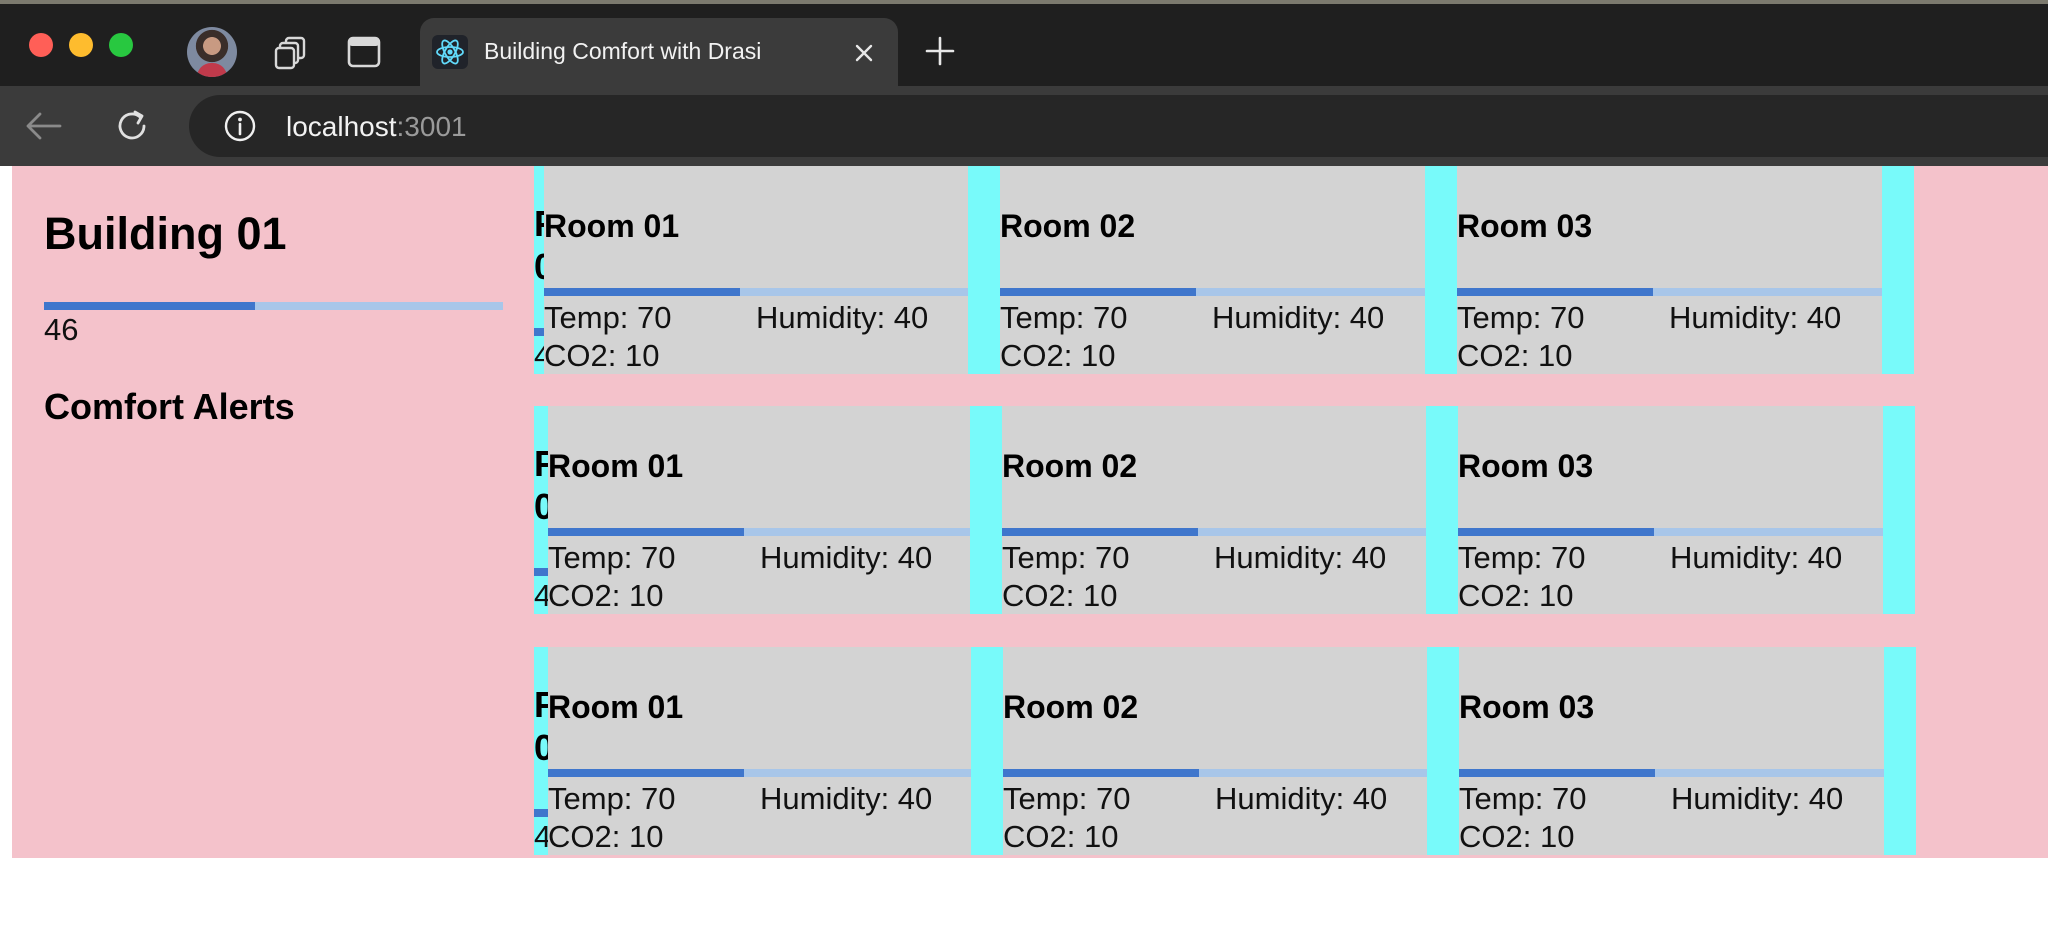 This screenshot has width=2048, height=942. I want to click on react-atom-icon, so click(450, 52).